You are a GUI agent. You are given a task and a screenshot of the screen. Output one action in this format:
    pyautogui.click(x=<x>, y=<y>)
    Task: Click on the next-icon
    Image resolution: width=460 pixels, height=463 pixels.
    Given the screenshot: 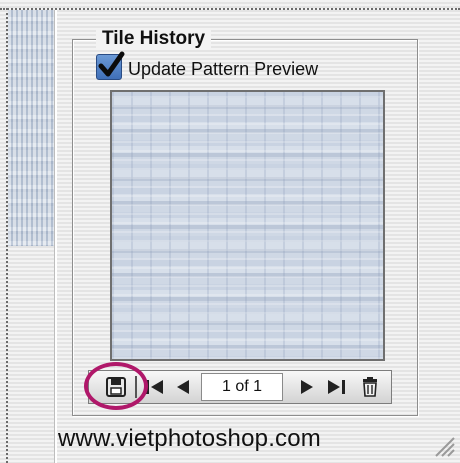 What is the action you would take?
    pyautogui.click(x=307, y=387)
    